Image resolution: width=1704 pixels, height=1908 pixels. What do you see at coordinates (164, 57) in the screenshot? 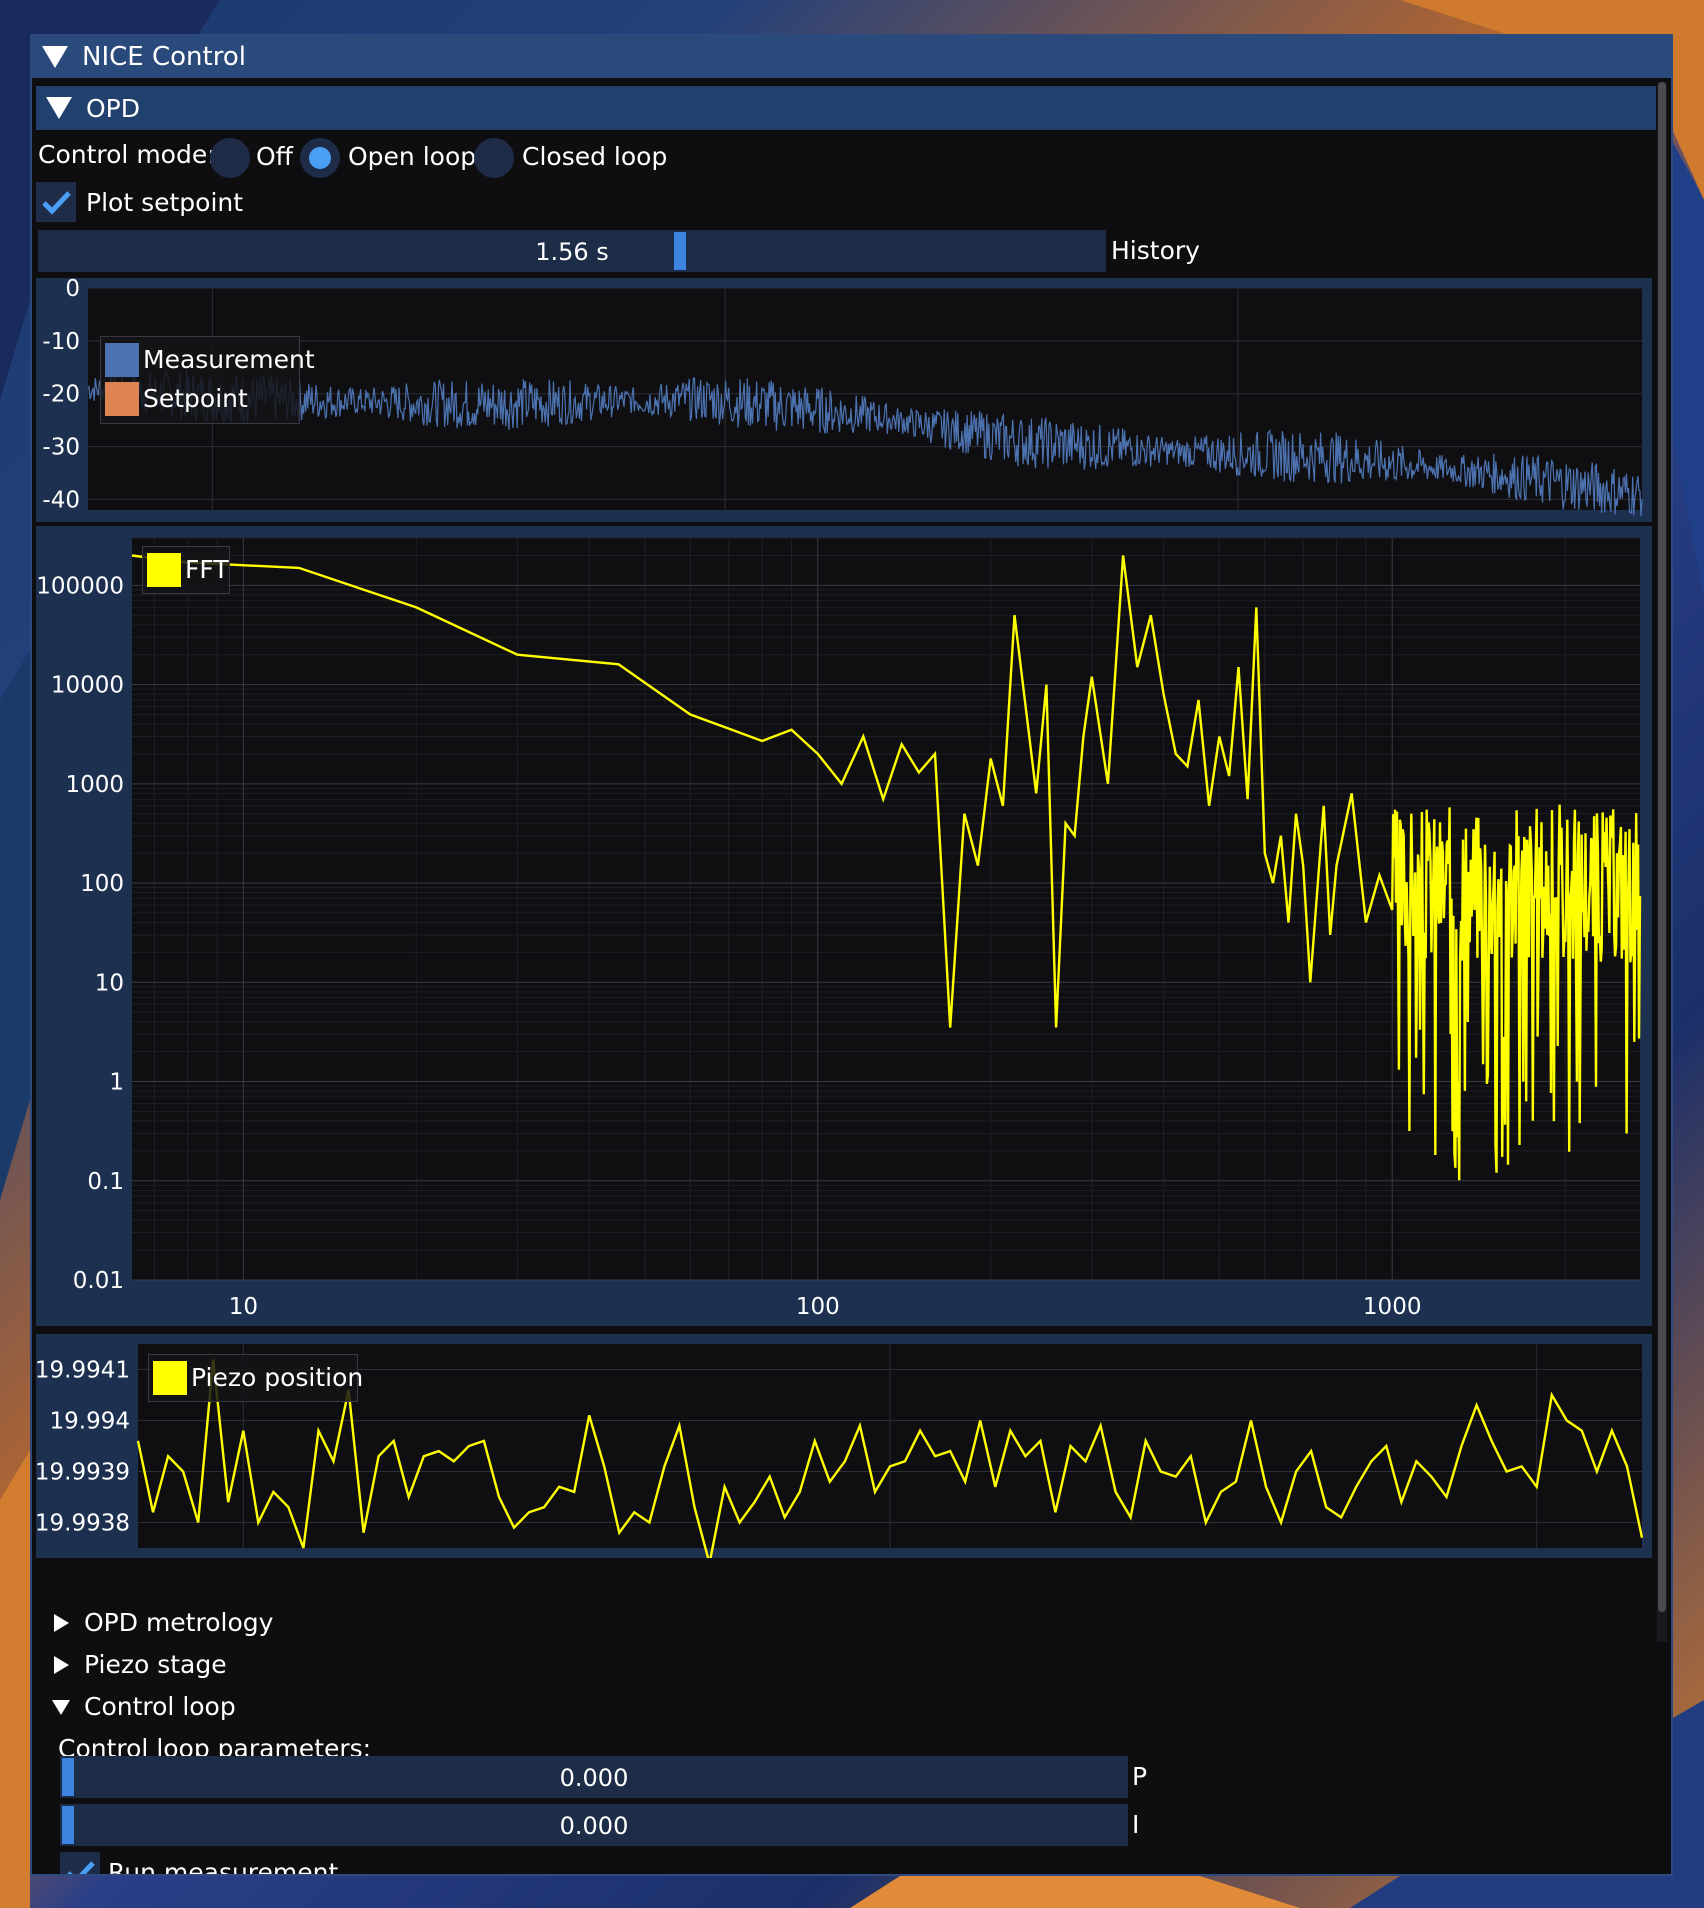
I see `window-title: NICE Control` at bounding box center [164, 57].